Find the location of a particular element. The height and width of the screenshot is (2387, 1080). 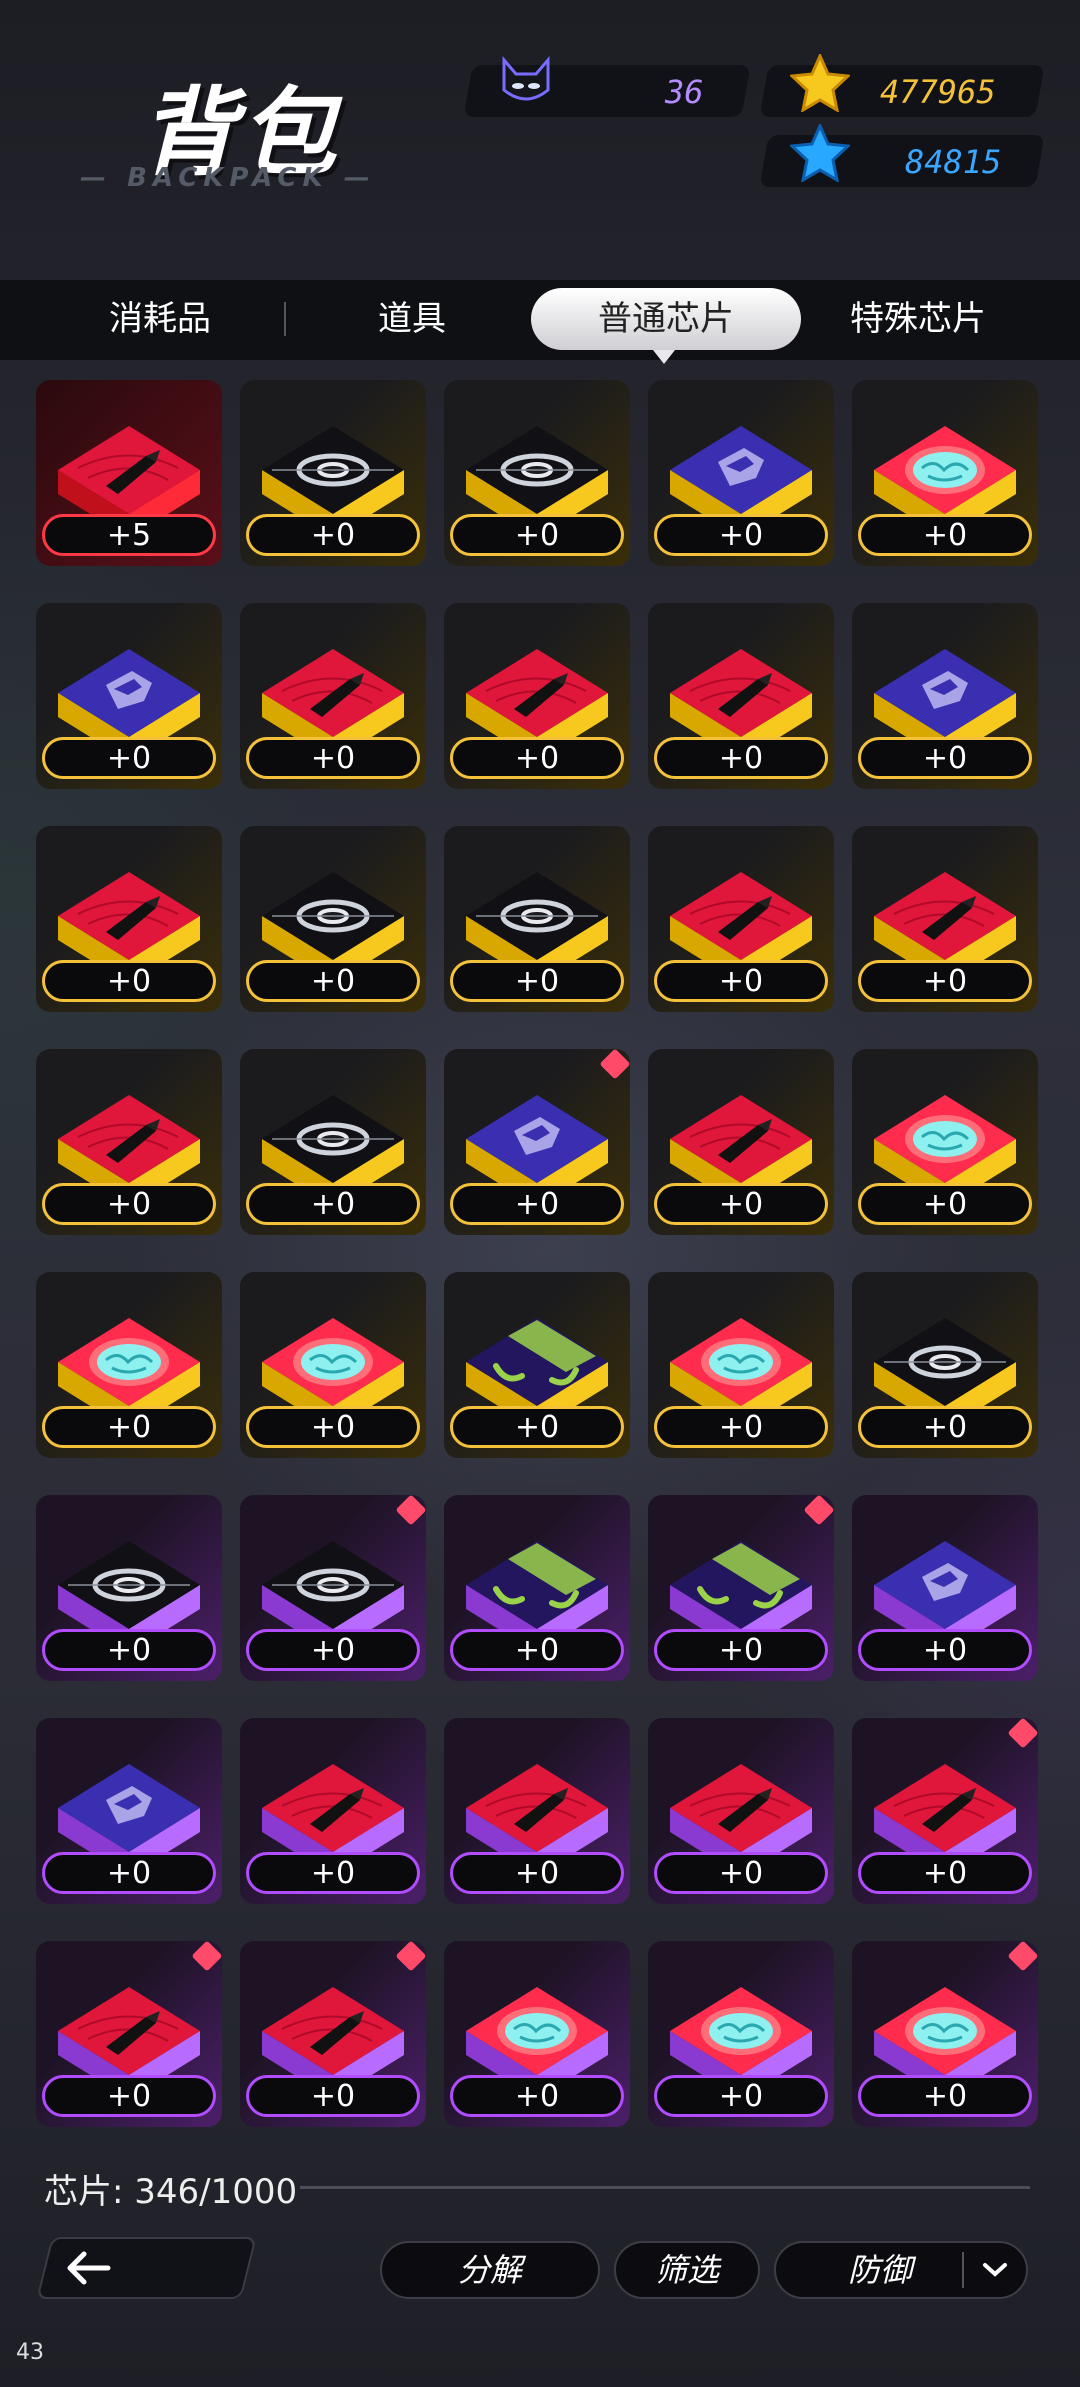

chip-capacity: 芯片: 346/1000 is located at coordinates (171, 2192).